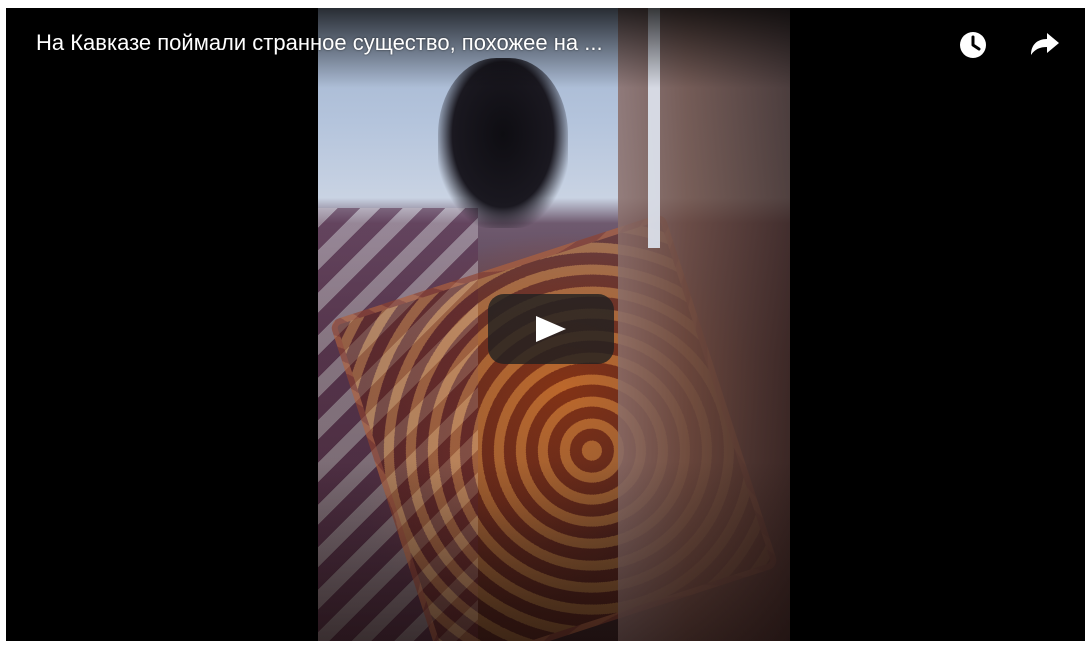 The width and height of the screenshot is (1091, 647). What do you see at coordinates (554, 551) in the screenshot?
I see `bottom-shade` at bounding box center [554, 551].